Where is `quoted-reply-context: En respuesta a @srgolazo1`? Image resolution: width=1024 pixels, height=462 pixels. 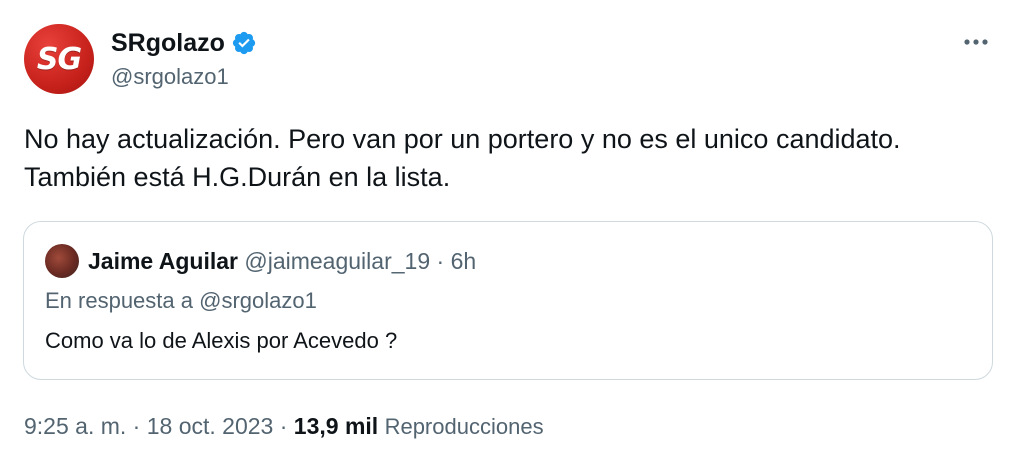 quoted-reply-context: En respuesta a @srgolazo1 is located at coordinates (181, 301).